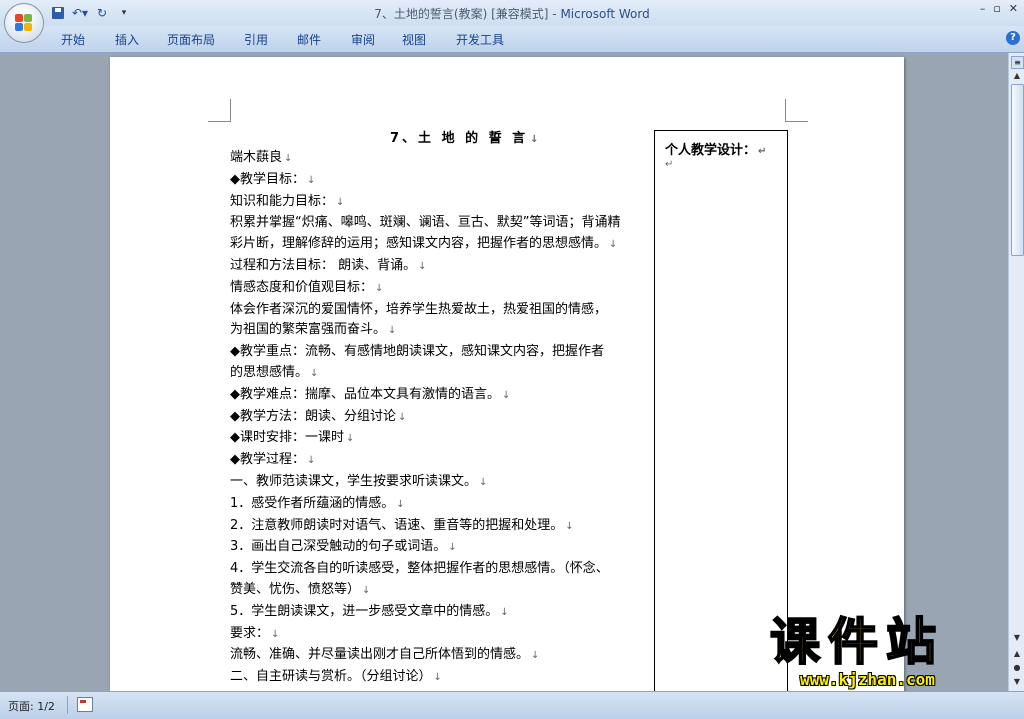 The height and width of the screenshot is (719, 1024). What do you see at coordinates (414, 39) in the screenshot?
I see `tab-view: 视图` at bounding box center [414, 39].